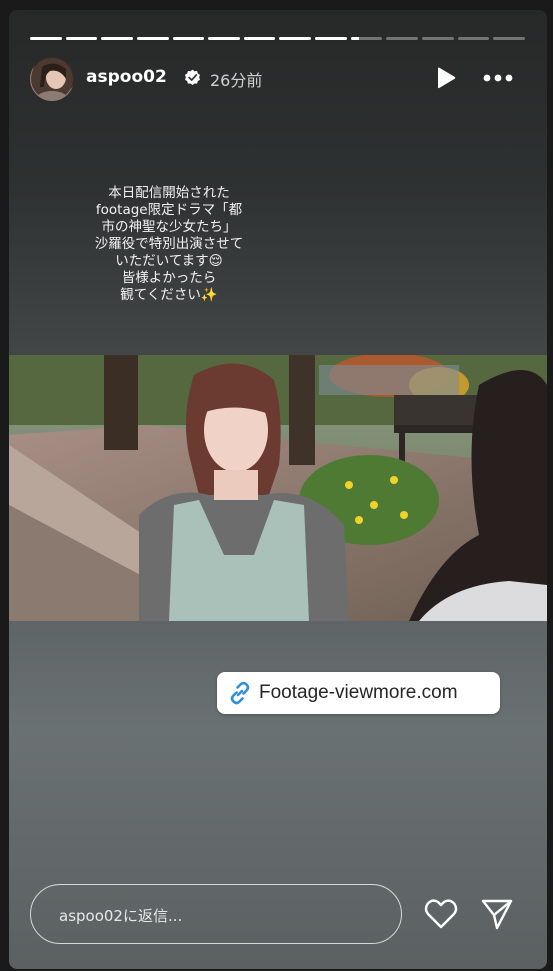 The width and height of the screenshot is (553, 971). I want to click on play-icon, so click(446, 78).